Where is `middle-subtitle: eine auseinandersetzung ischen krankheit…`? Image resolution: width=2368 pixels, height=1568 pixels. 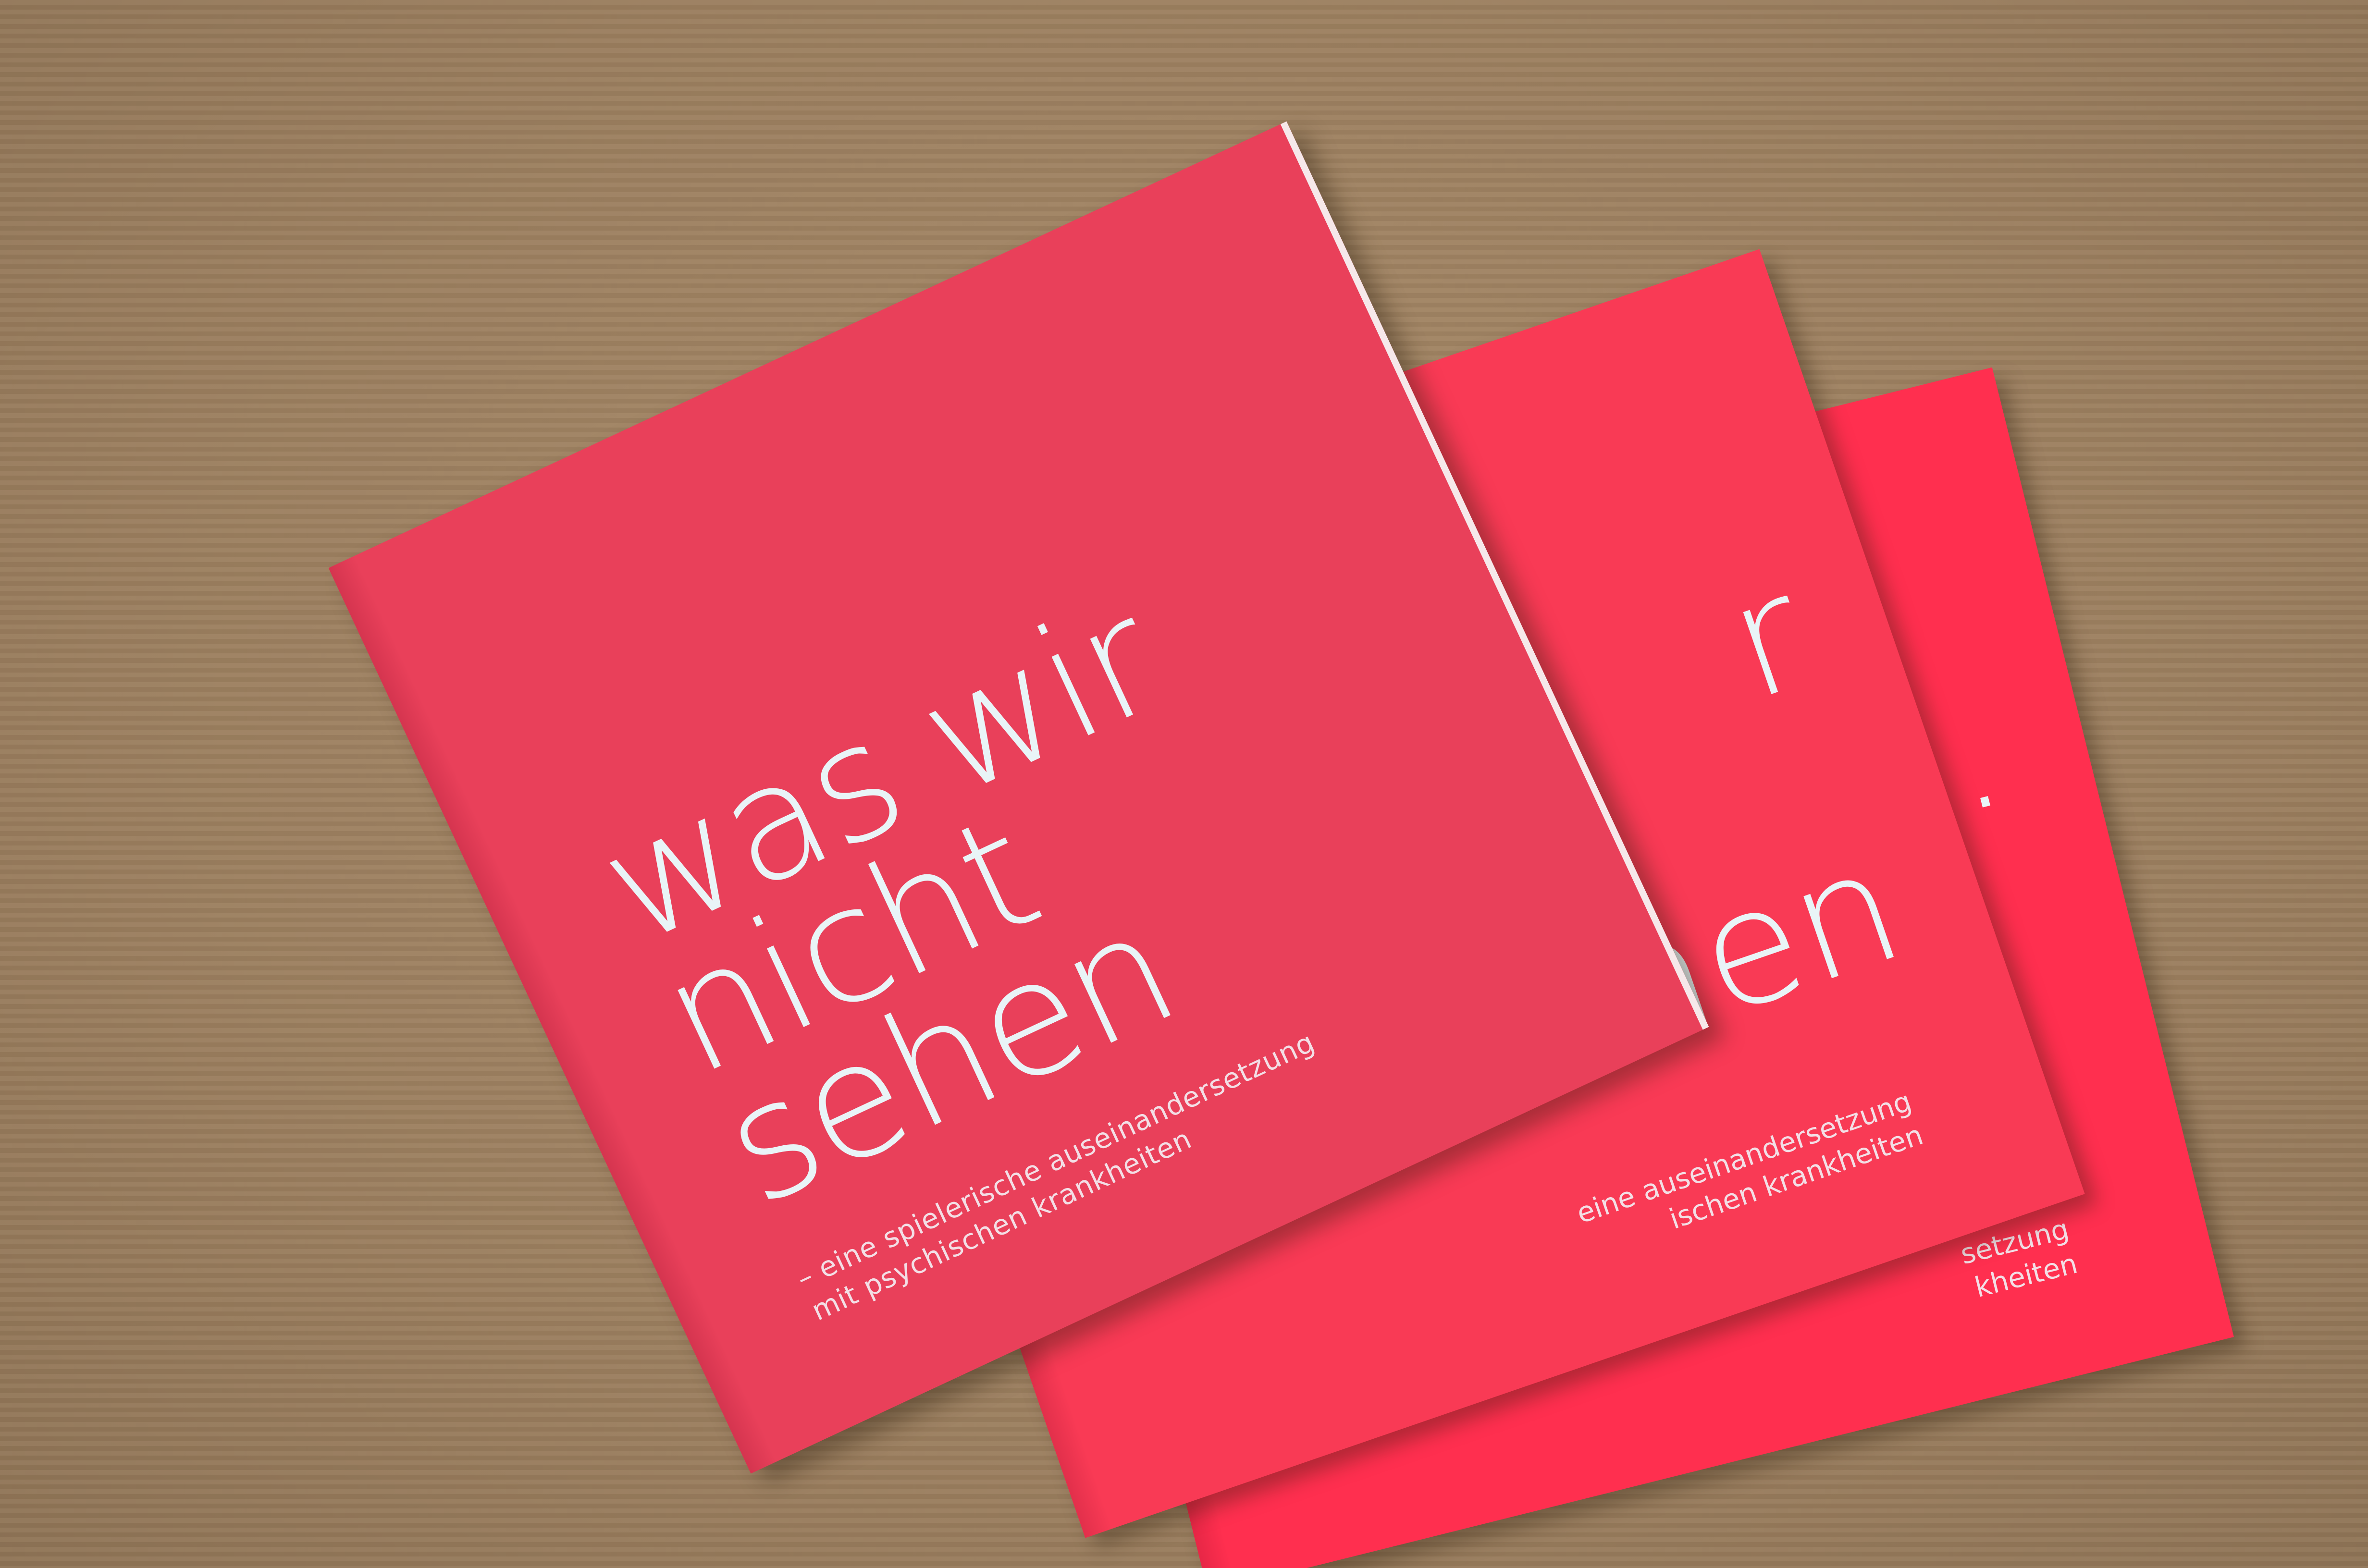
middle-subtitle: eine auseinandersetzung ischen krankheit… is located at coordinates (1749, 1174).